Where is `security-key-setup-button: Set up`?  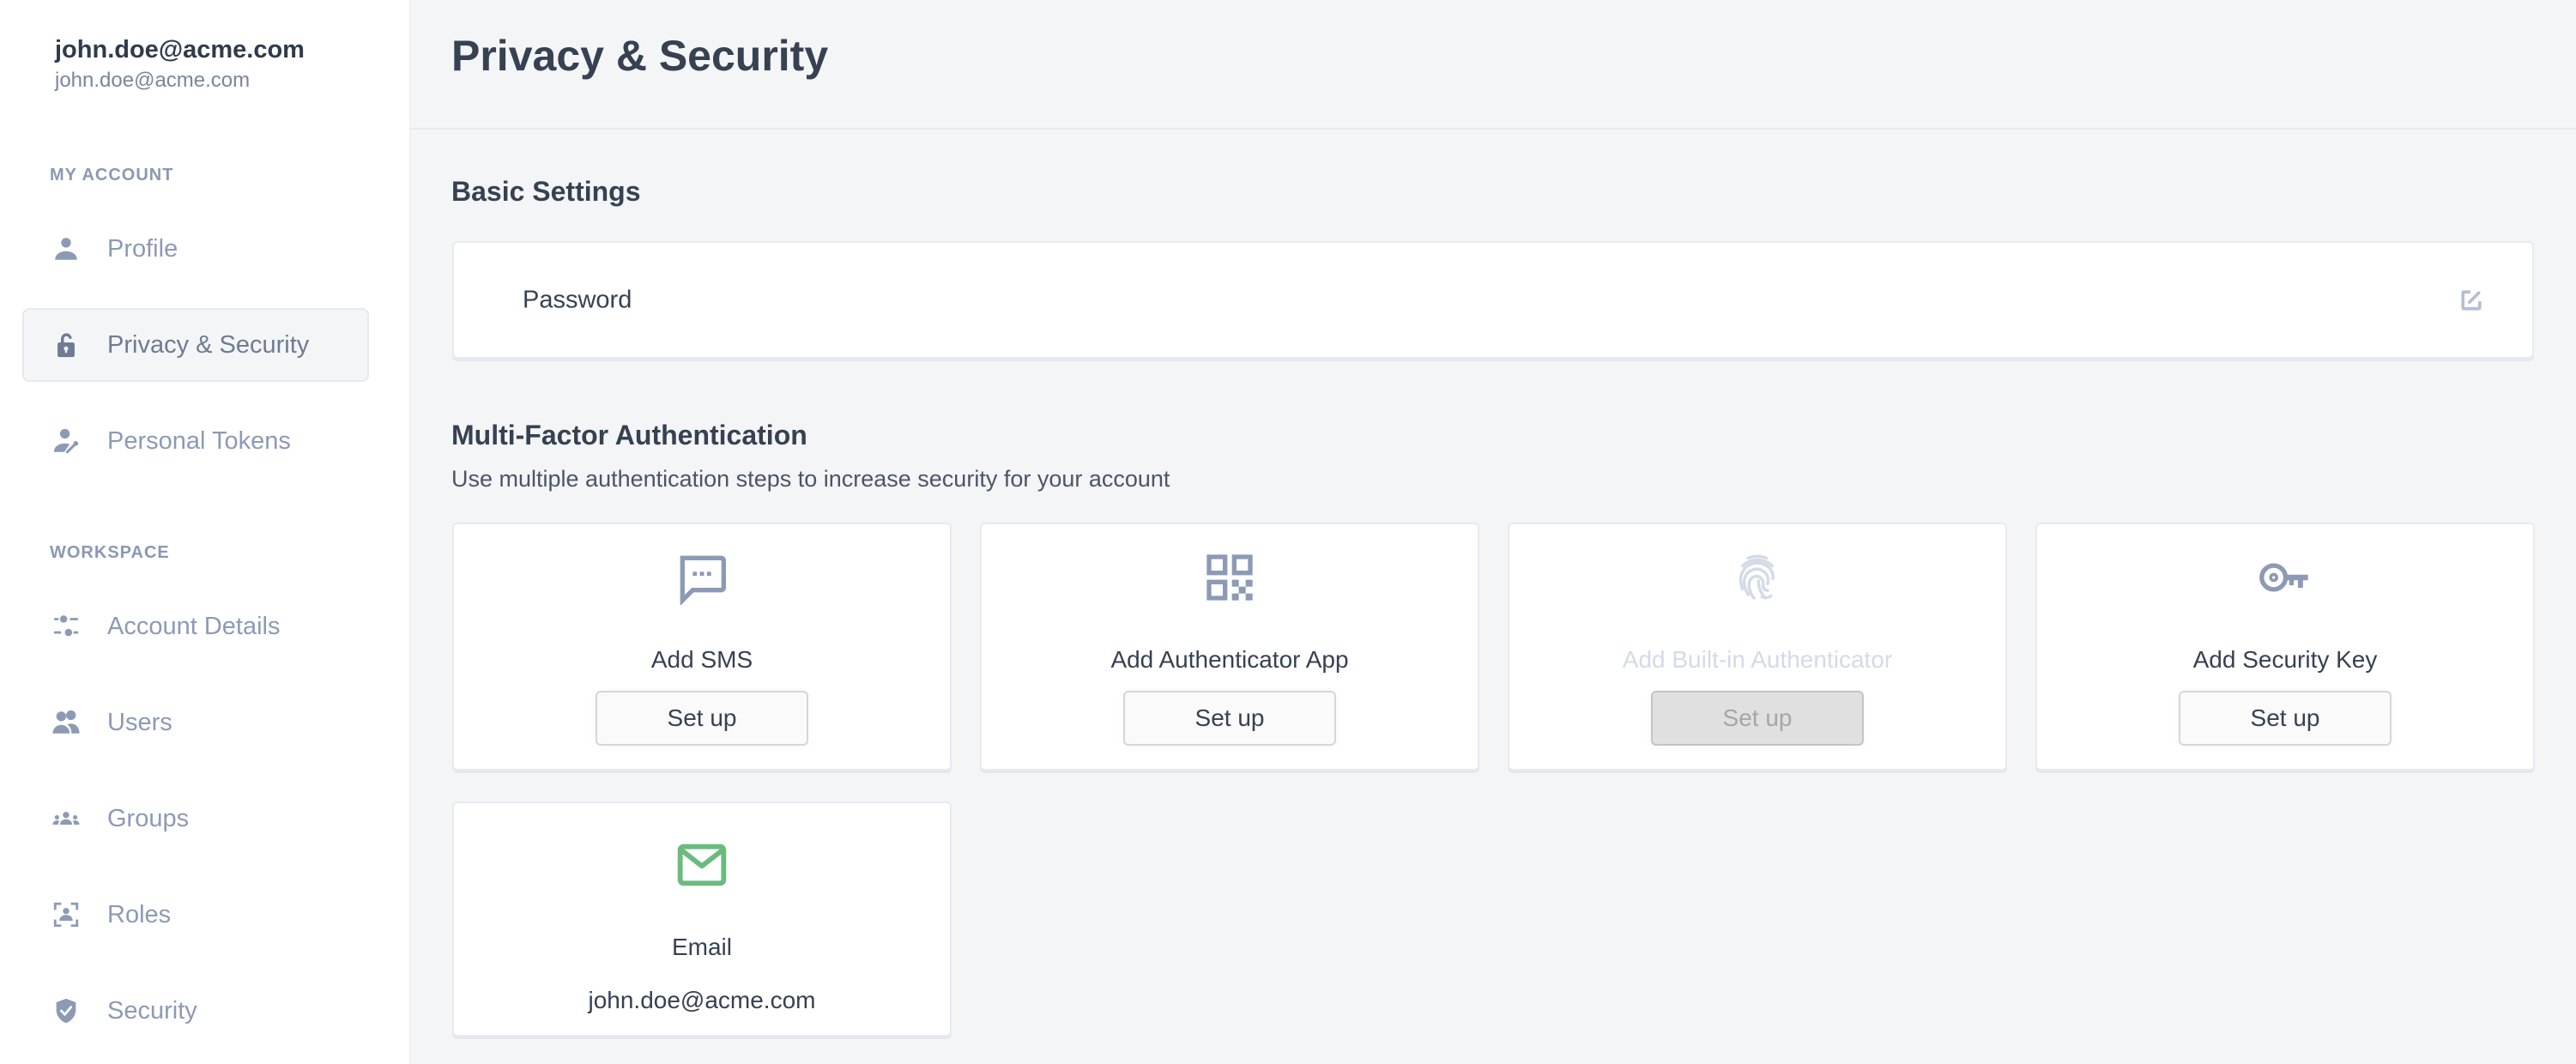
security-key-setup-button: Set up is located at coordinates (2285, 718).